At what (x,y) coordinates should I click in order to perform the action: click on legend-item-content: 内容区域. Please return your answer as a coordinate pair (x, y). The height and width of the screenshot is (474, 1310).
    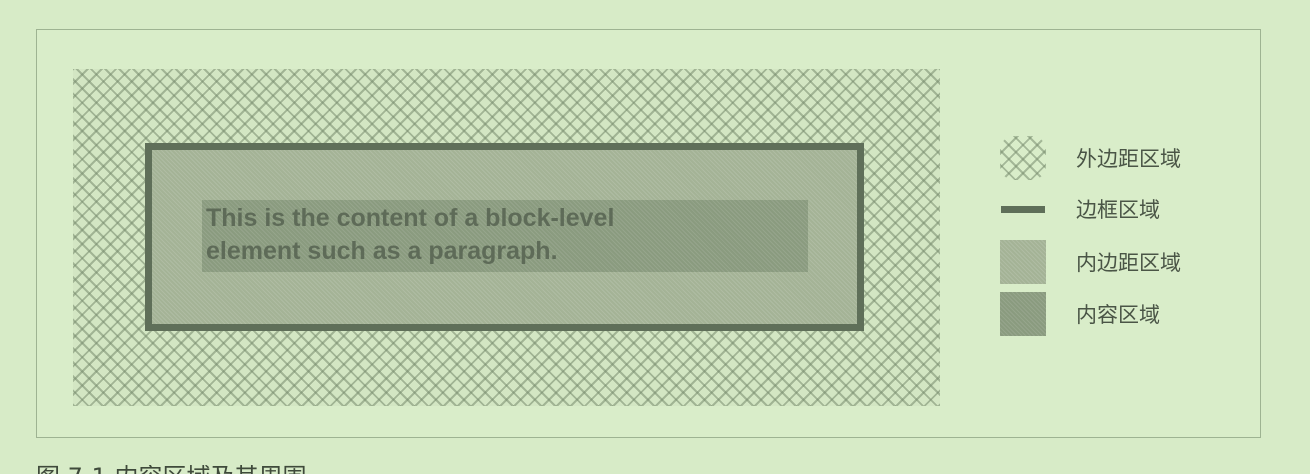
    Looking at the image, I should click on (1080, 314).